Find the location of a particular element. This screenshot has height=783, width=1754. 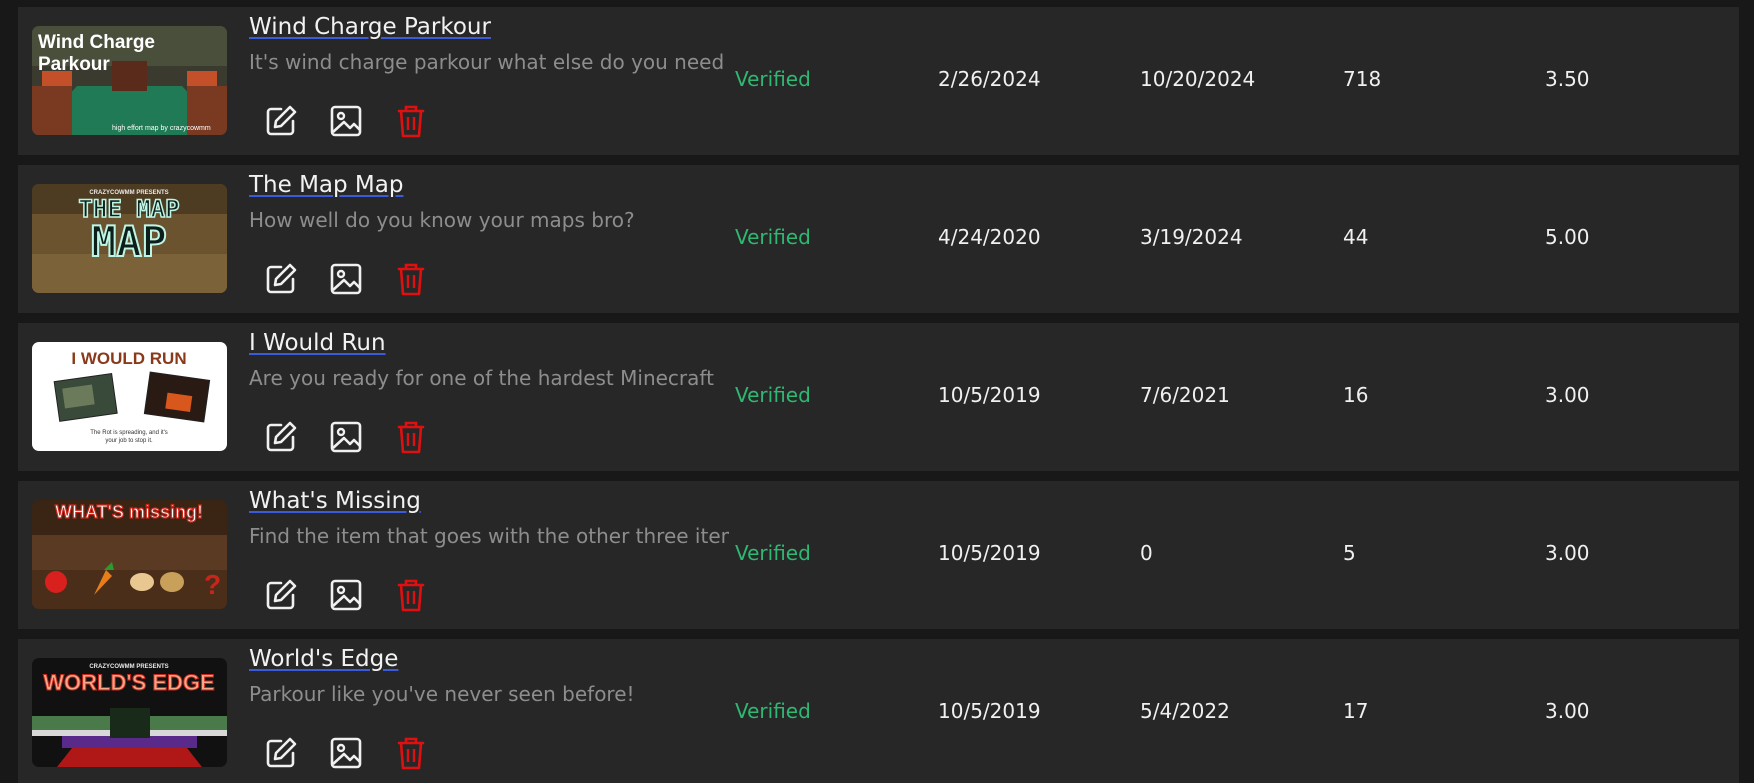

map-title-link: The Map Map is located at coordinates (326, 185).